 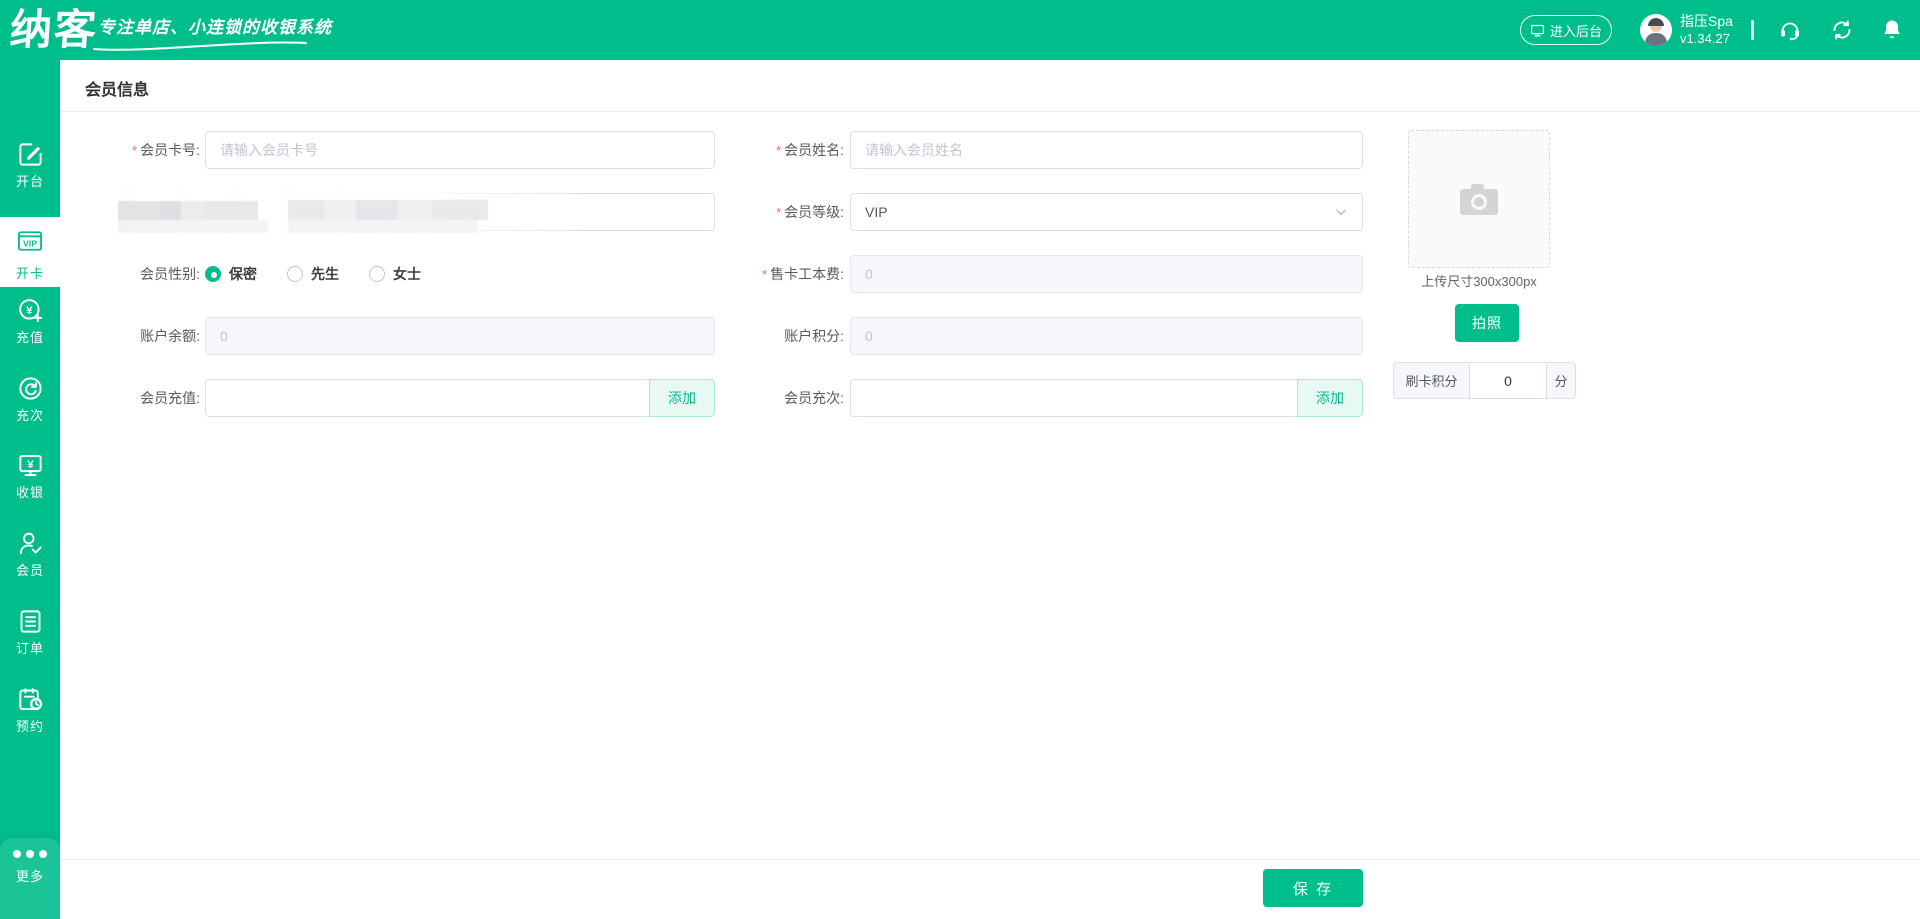 What do you see at coordinates (170, 398) in the screenshot?
I see `recharge-label: 会员充值:` at bounding box center [170, 398].